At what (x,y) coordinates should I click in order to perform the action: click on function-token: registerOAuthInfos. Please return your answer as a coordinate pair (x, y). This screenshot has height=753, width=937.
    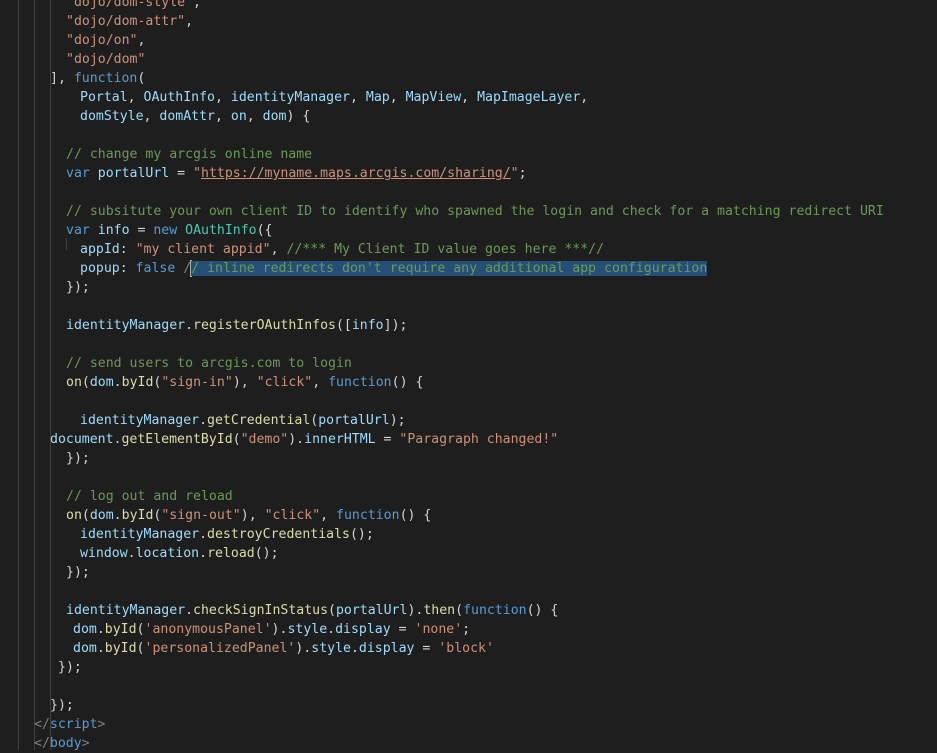
    Looking at the image, I should click on (264, 325).